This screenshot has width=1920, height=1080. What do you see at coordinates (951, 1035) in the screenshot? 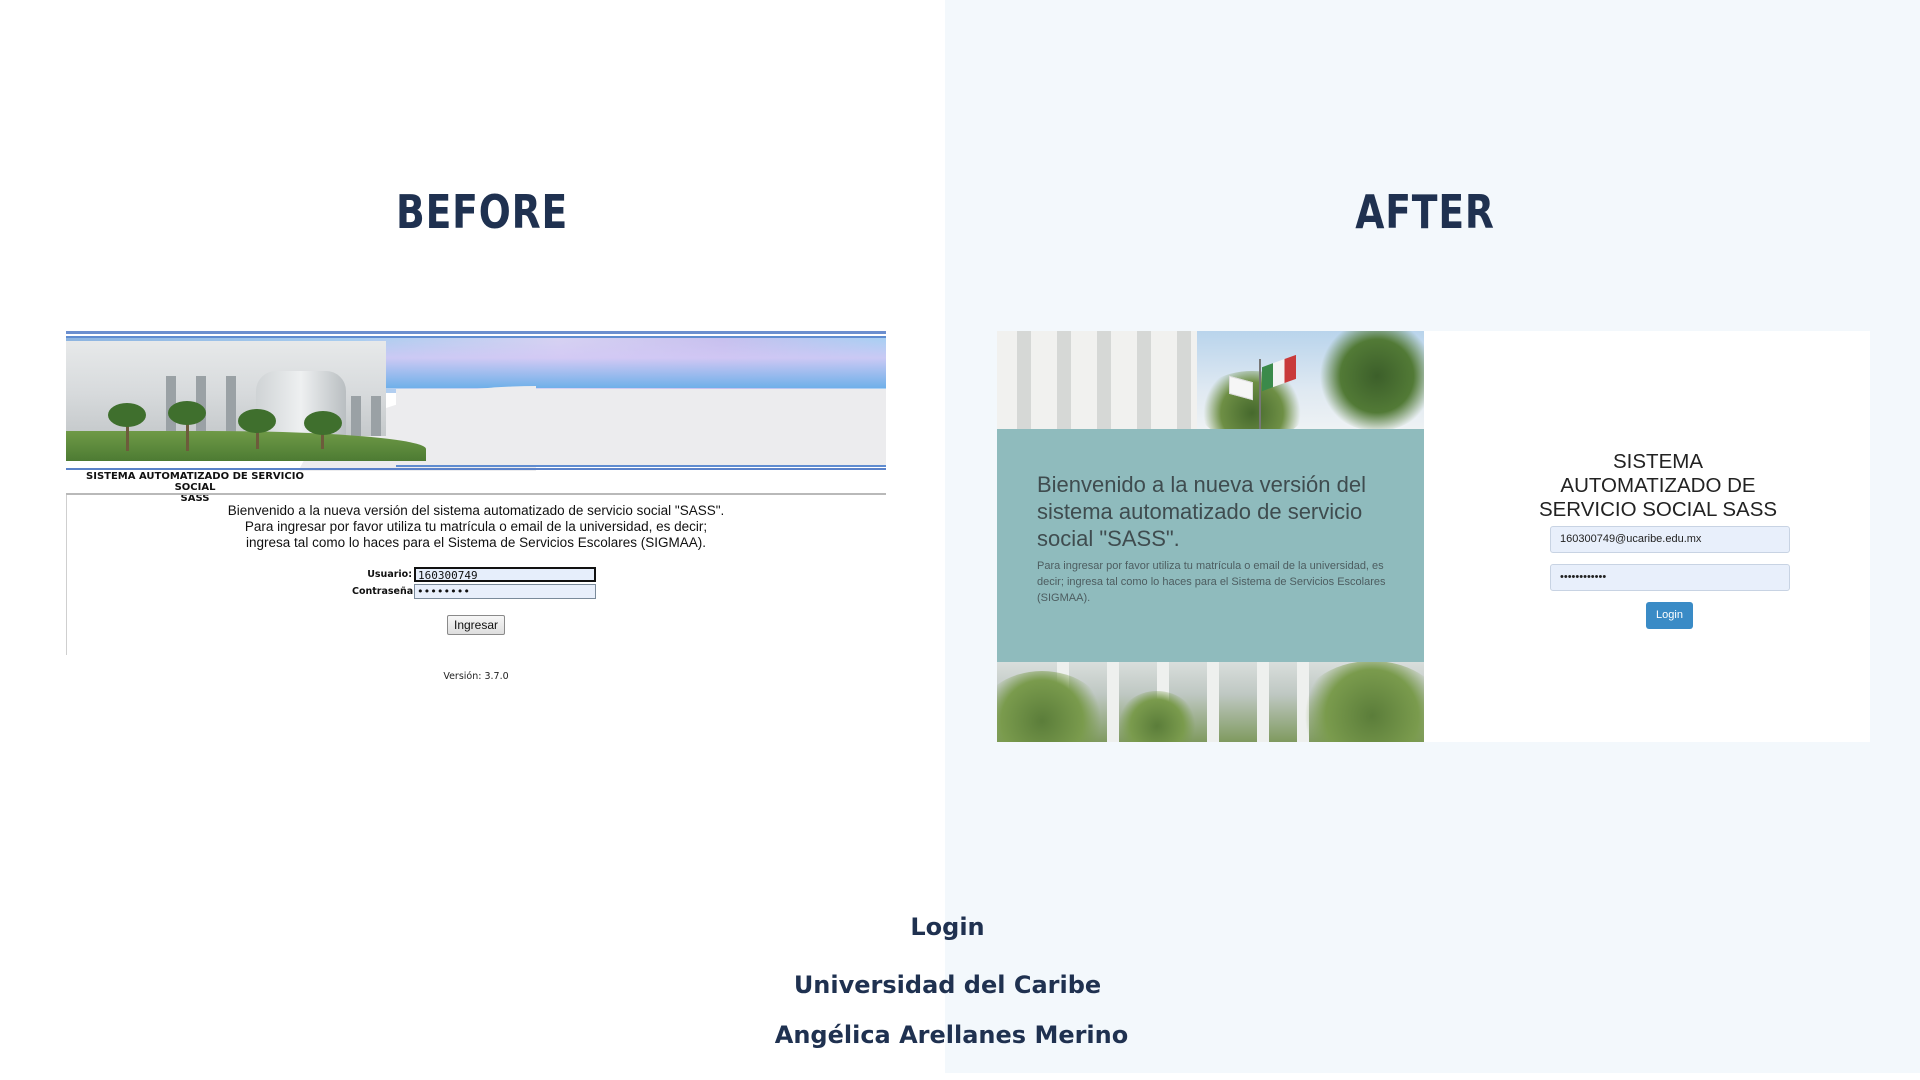
I see `author-caption: Angélica Arellanes Merino` at bounding box center [951, 1035].